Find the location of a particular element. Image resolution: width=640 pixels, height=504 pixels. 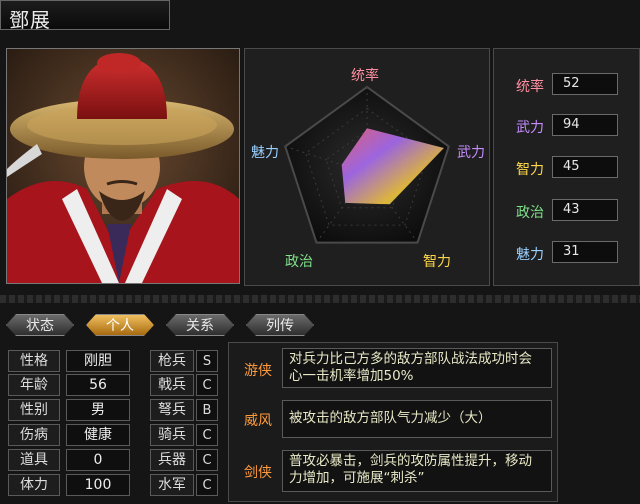

skill-description: 对兵力比己方多的敌方部队战法成功时会心一击机率增加50% is located at coordinates (417, 368).